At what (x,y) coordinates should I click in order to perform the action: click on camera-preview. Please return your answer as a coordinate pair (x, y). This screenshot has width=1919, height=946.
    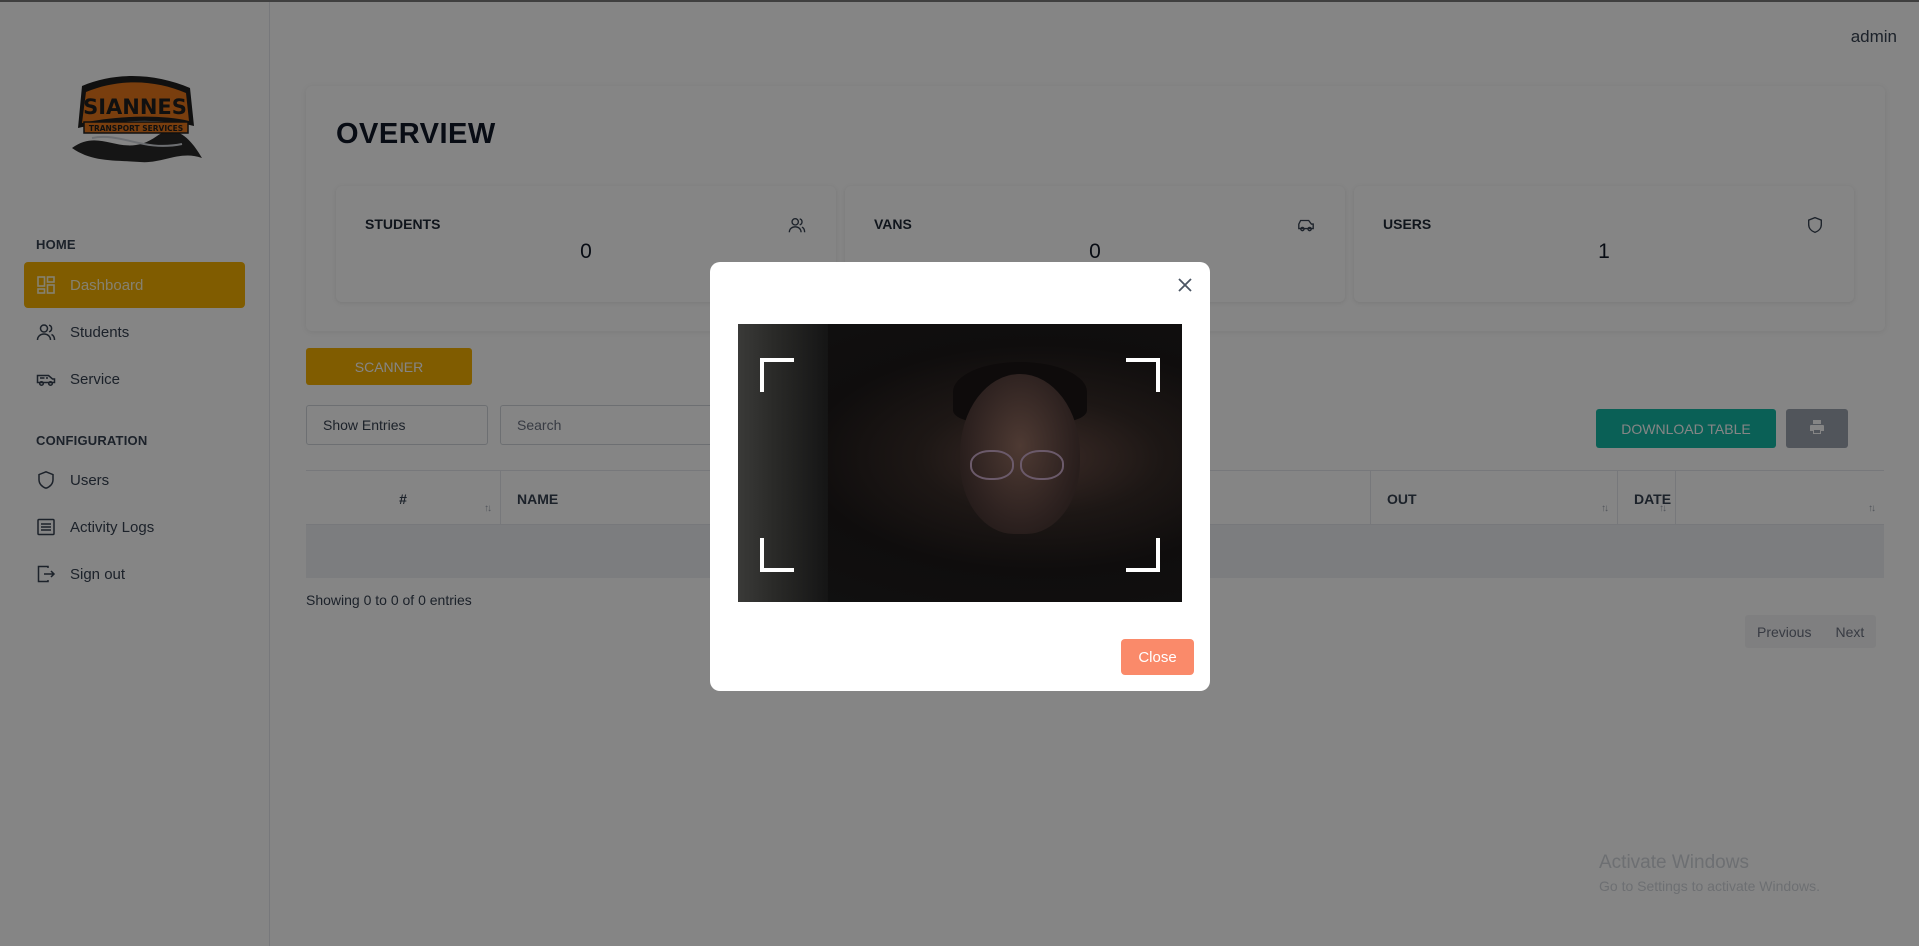
    Looking at the image, I should click on (960, 463).